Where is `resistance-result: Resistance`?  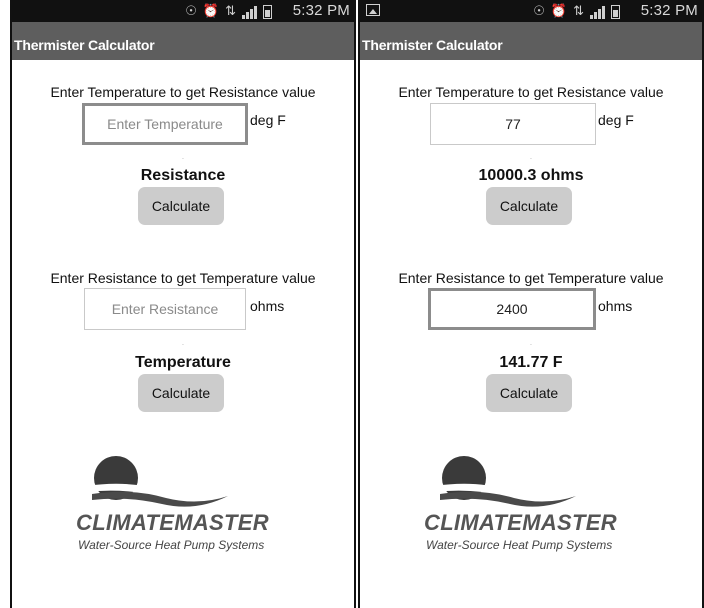 resistance-result: Resistance is located at coordinates (183, 175).